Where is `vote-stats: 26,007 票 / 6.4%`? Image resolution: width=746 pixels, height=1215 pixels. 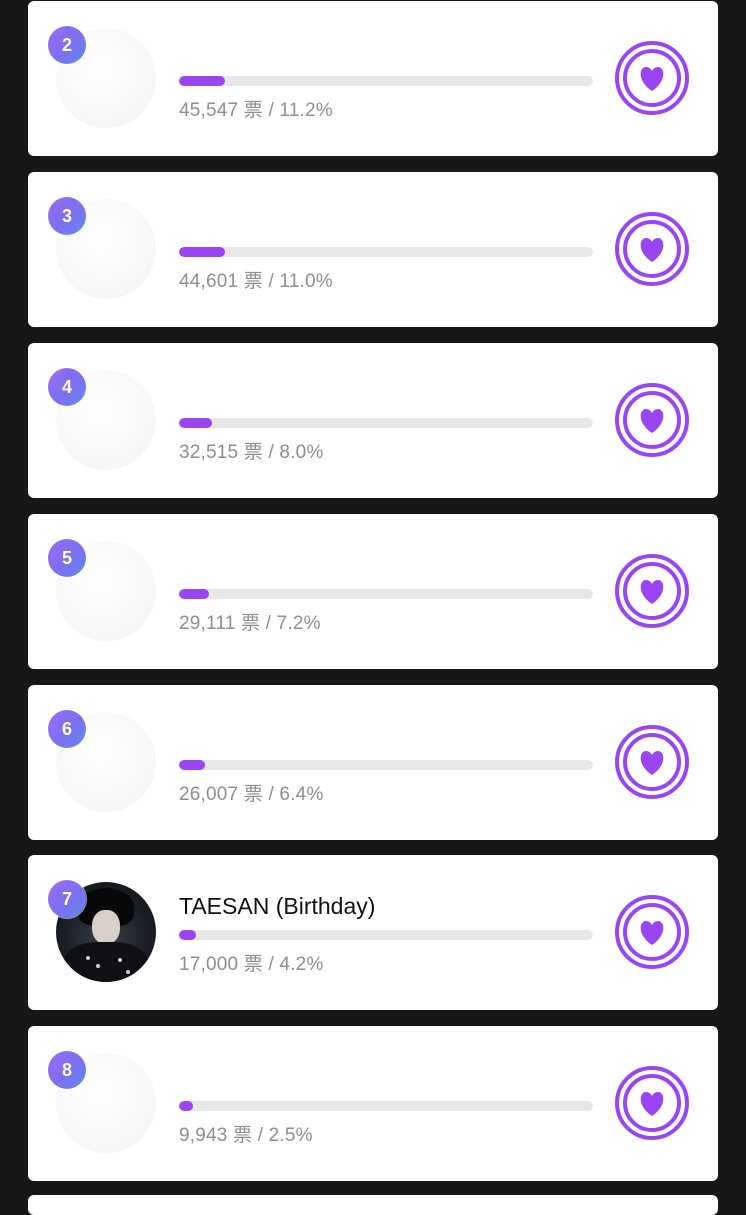 vote-stats: 26,007 票 / 6.4% is located at coordinates (251, 794).